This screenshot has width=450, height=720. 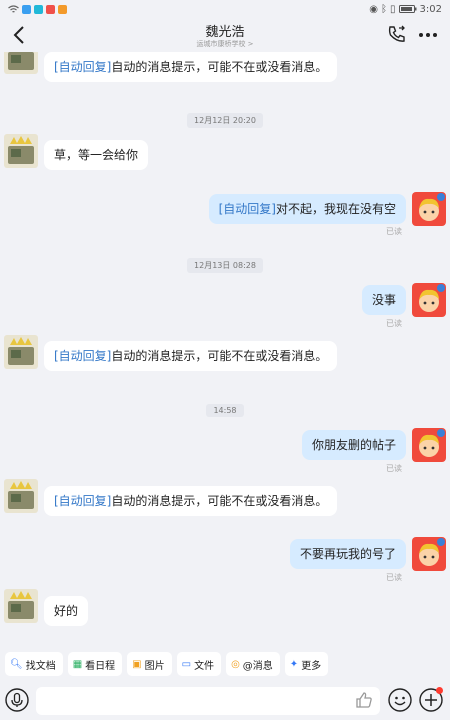 What do you see at coordinates (26, 9) in the screenshot?
I see `app-icon-blue` at bounding box center [26, 9].